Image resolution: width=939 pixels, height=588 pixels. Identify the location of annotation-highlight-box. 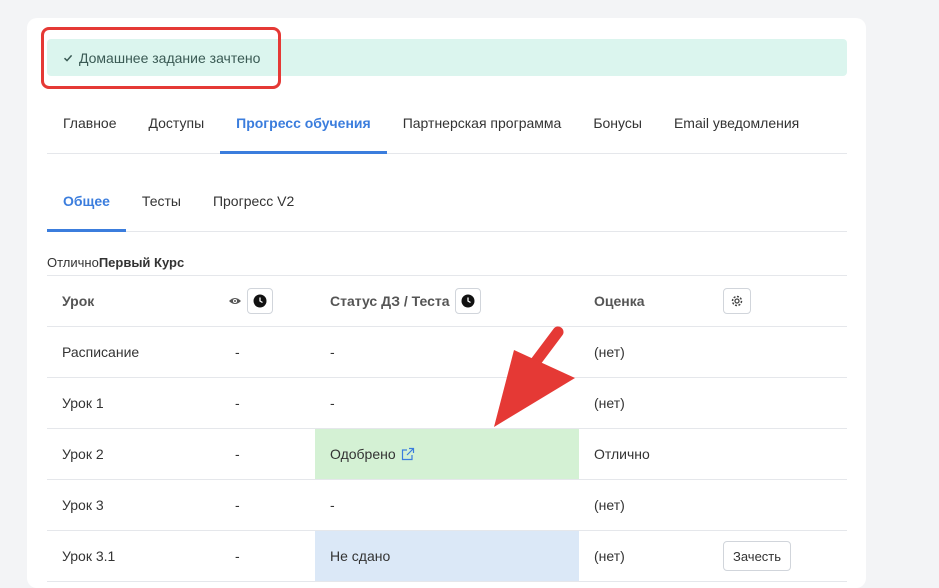
(161, 58).